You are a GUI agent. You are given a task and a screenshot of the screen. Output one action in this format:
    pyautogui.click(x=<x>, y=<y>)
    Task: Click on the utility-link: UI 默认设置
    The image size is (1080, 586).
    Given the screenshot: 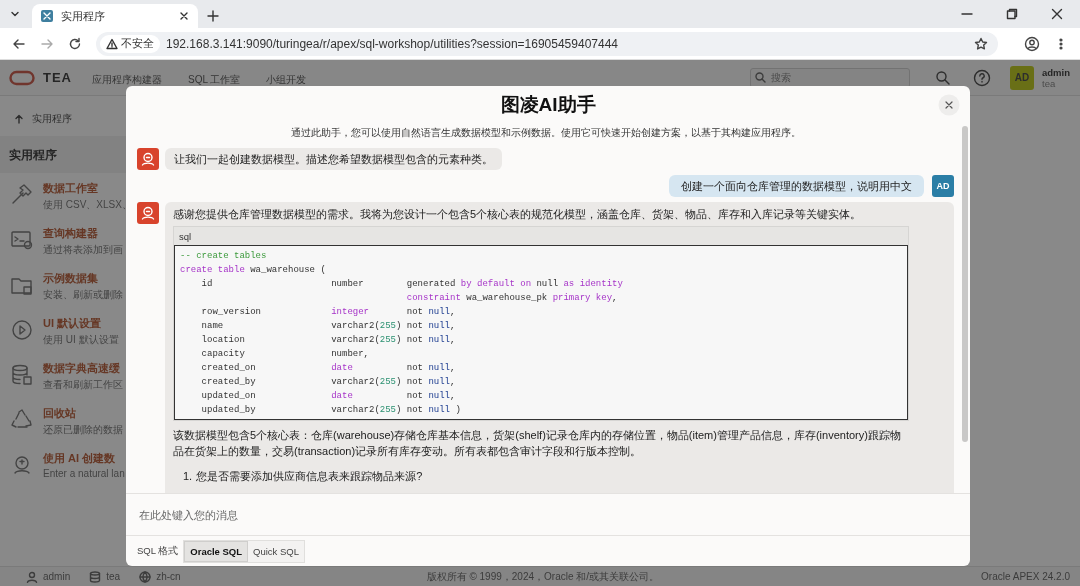 What is the action you would take?
    pyautogui.click(x=81, y=323)
    